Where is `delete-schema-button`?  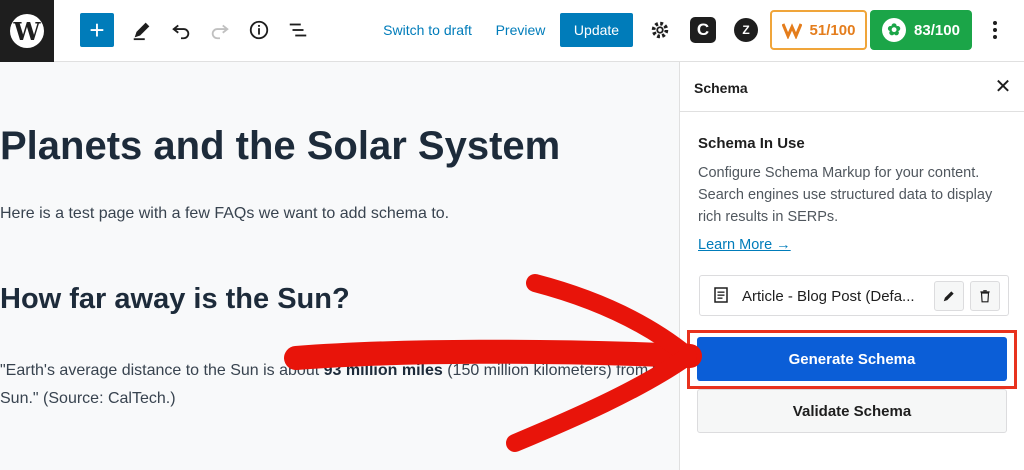 delete-schema-button is located at coordinates (985, 296).